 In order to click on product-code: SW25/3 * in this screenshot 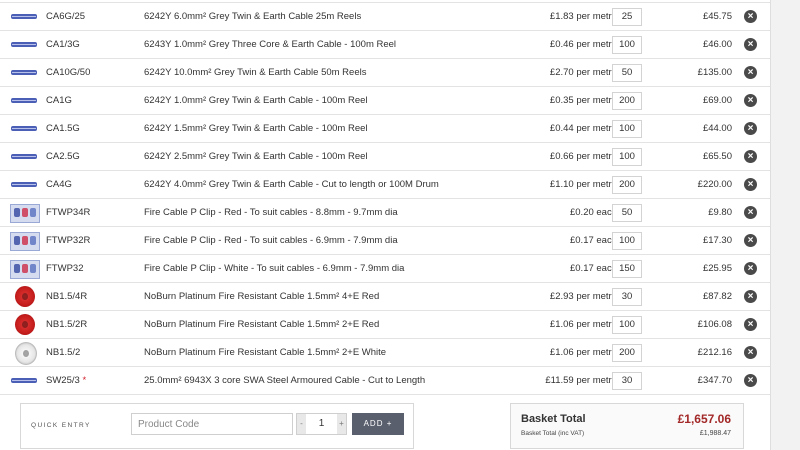, I will do `click(66, 380)`.